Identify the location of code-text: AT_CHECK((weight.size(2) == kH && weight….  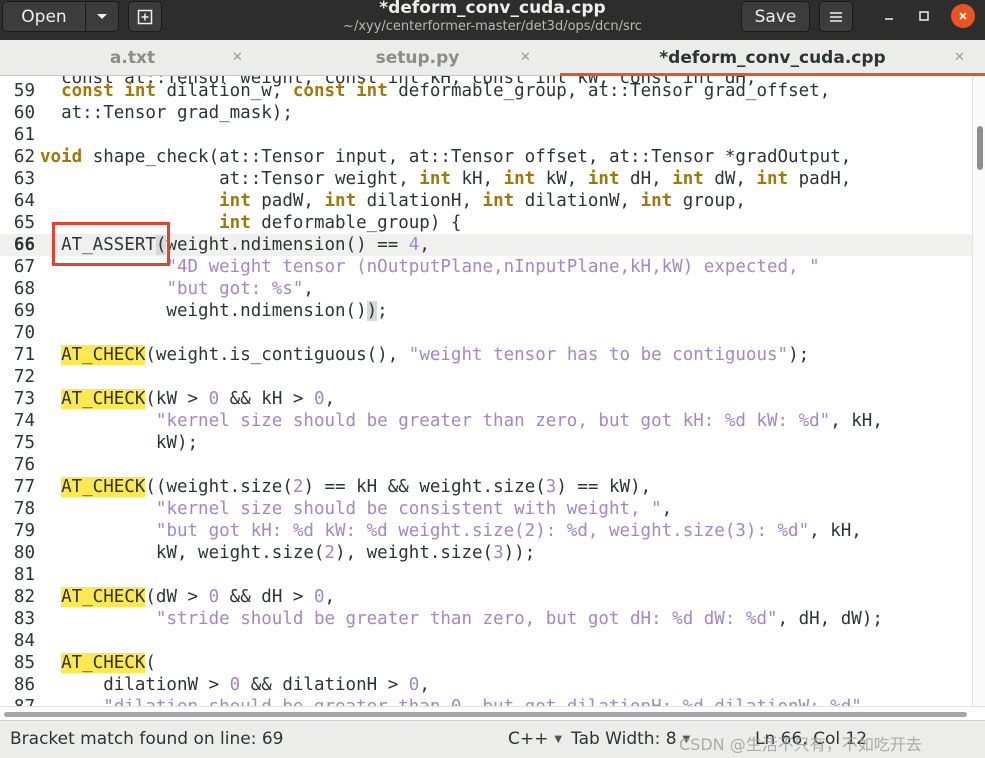
(356, 487).